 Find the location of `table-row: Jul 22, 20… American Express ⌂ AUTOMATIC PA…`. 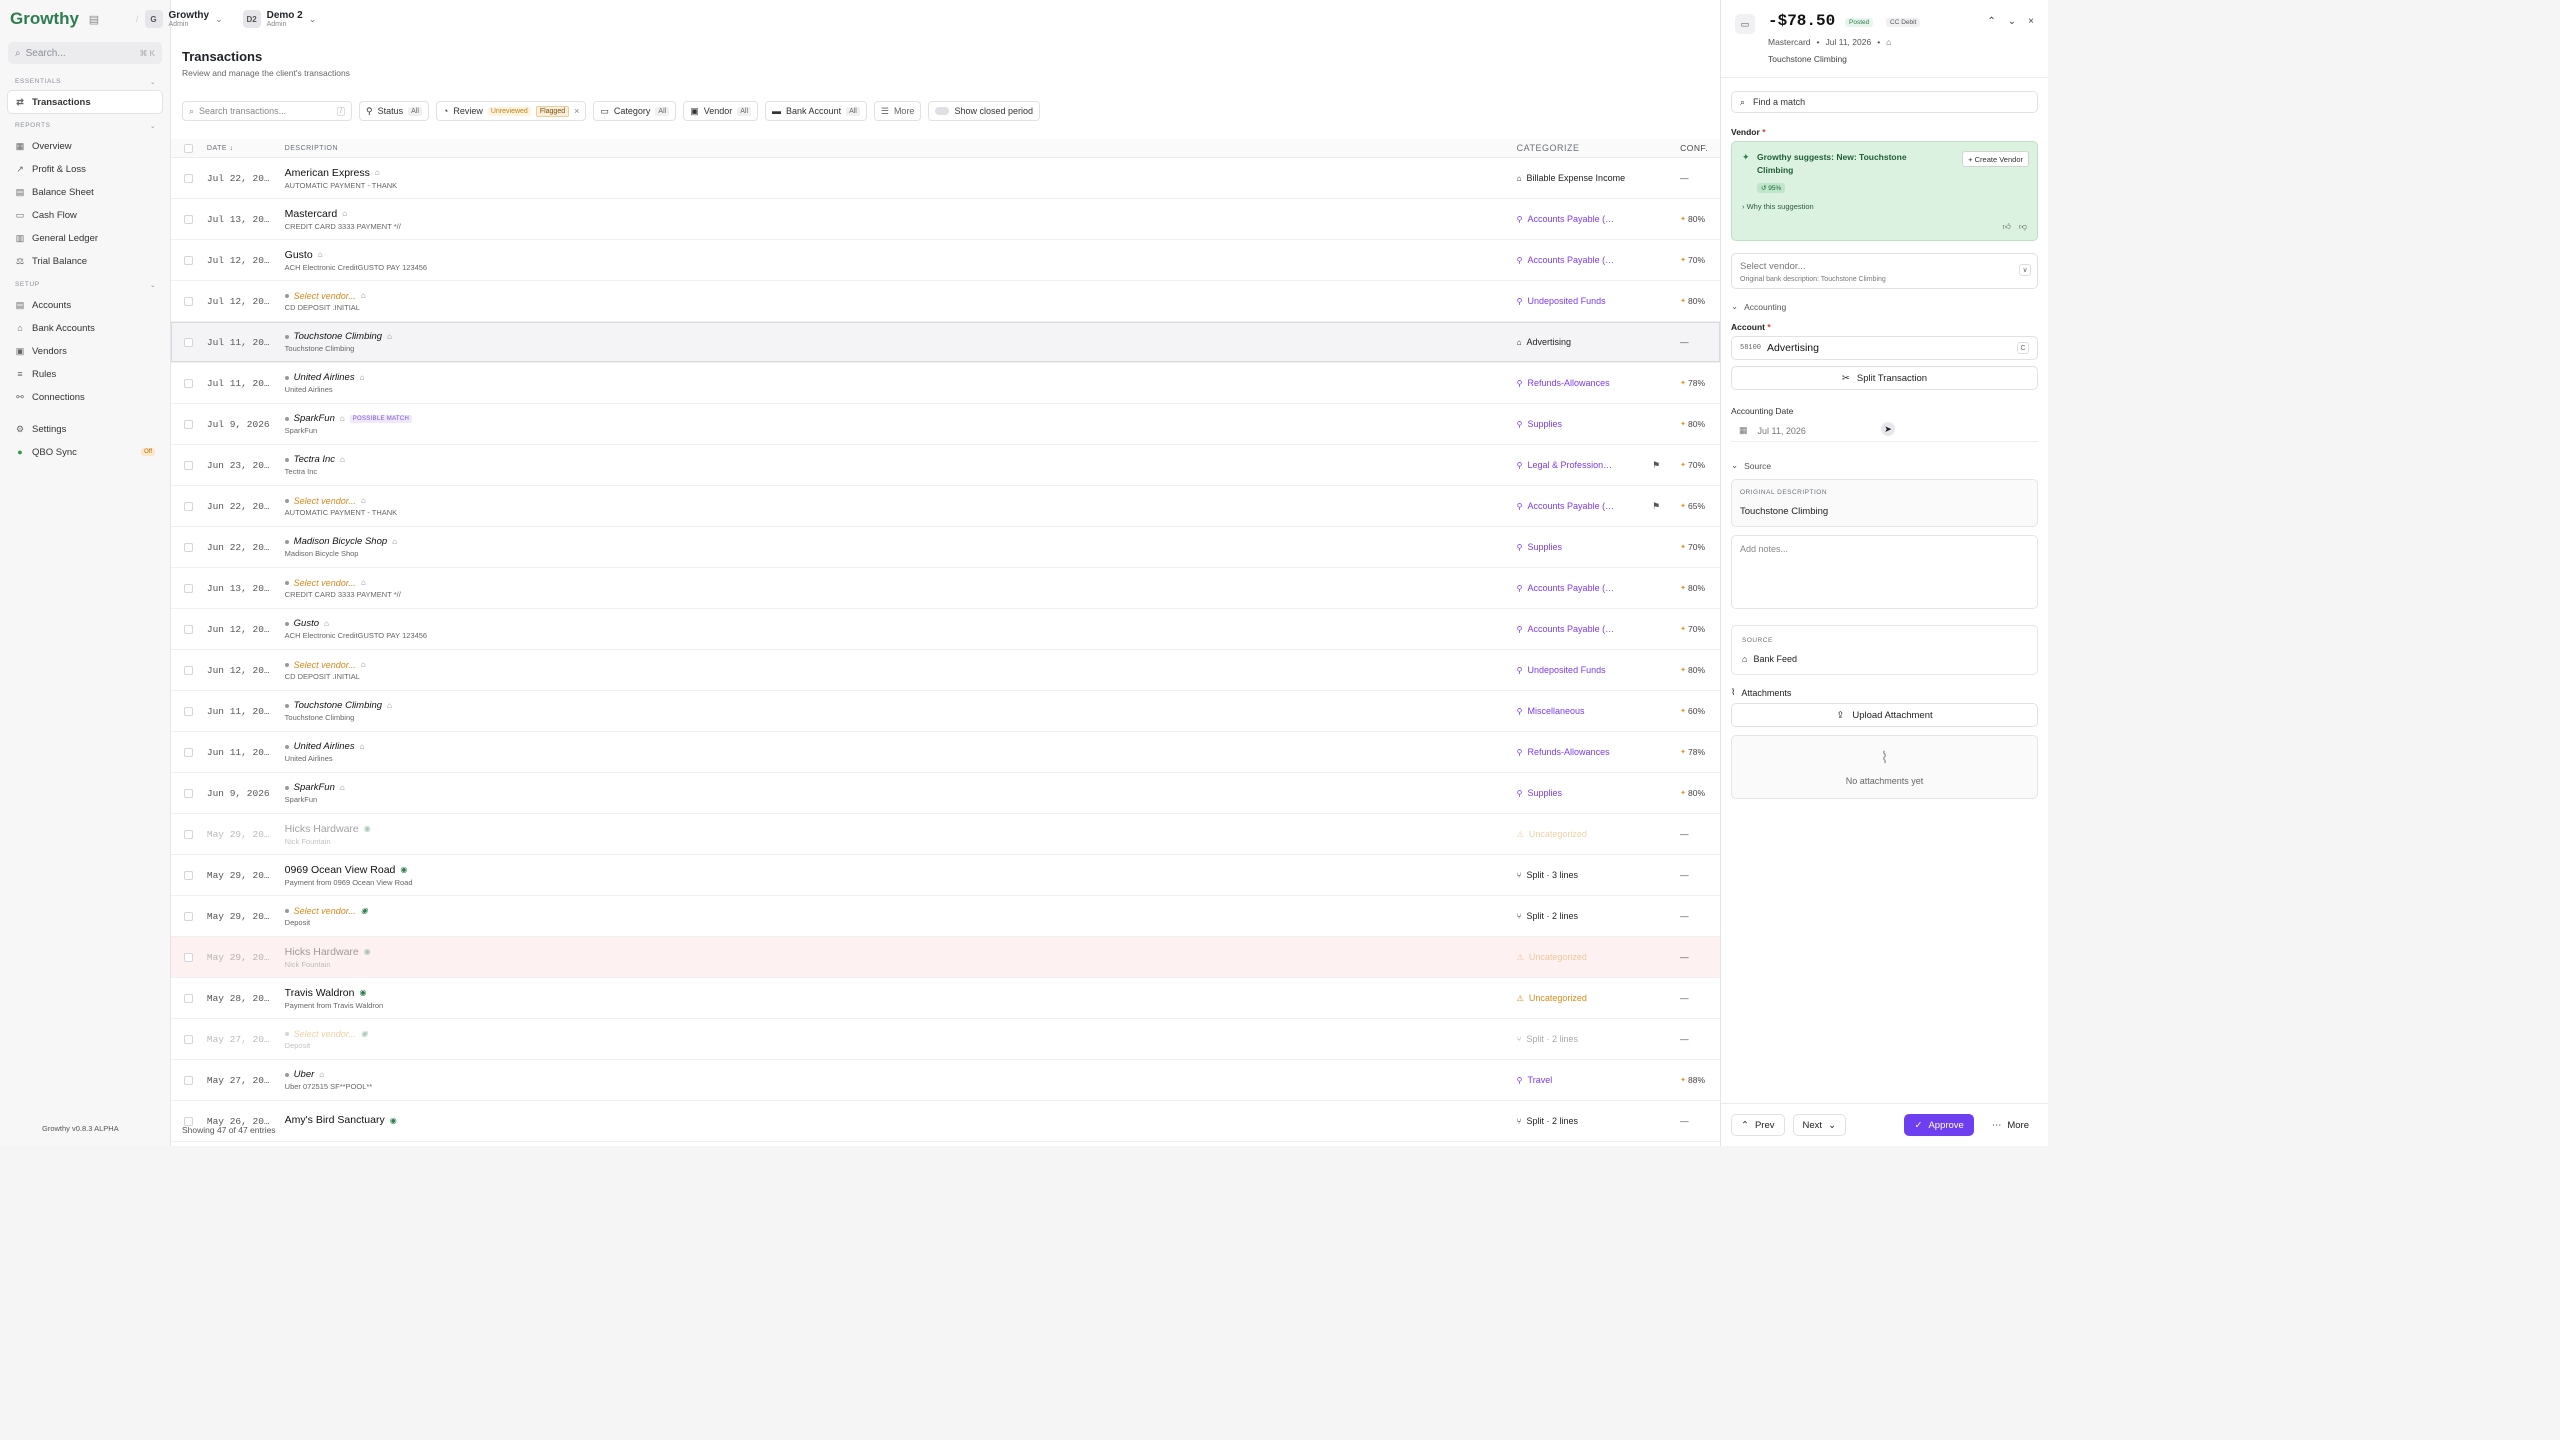

table-row: Jul 22, 20… American Express ⌂ AUTOMATIC PA… is located at coordinates (945, 178).